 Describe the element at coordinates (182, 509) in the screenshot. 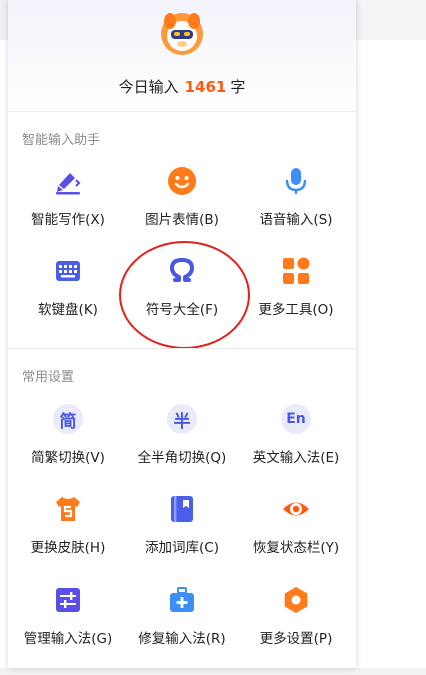

I see `book-icon` at that location.